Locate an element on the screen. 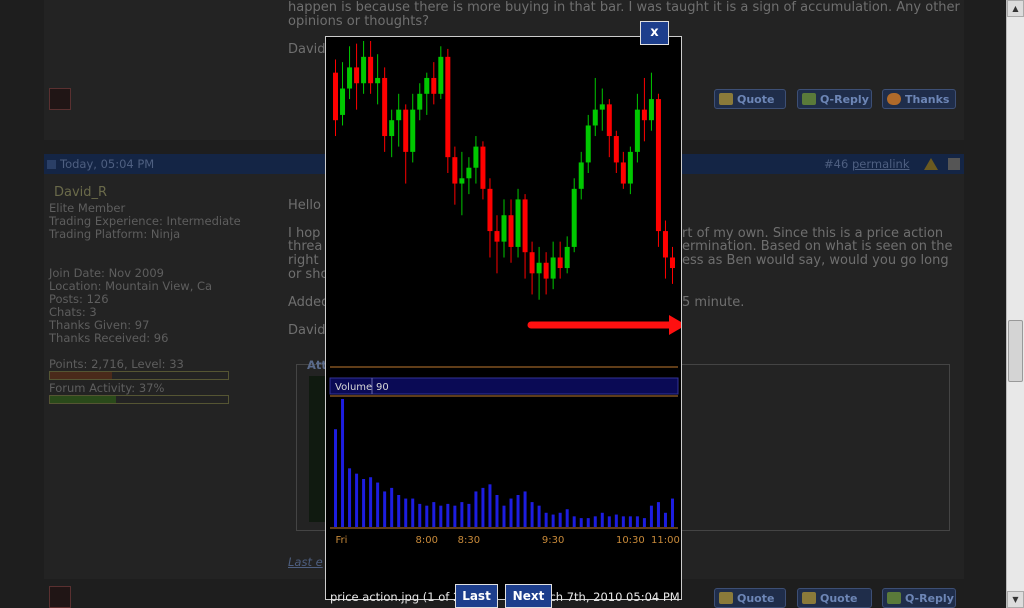 The image size is (1024, 608). activity-bar-fill is located at coordinates (83, 399).